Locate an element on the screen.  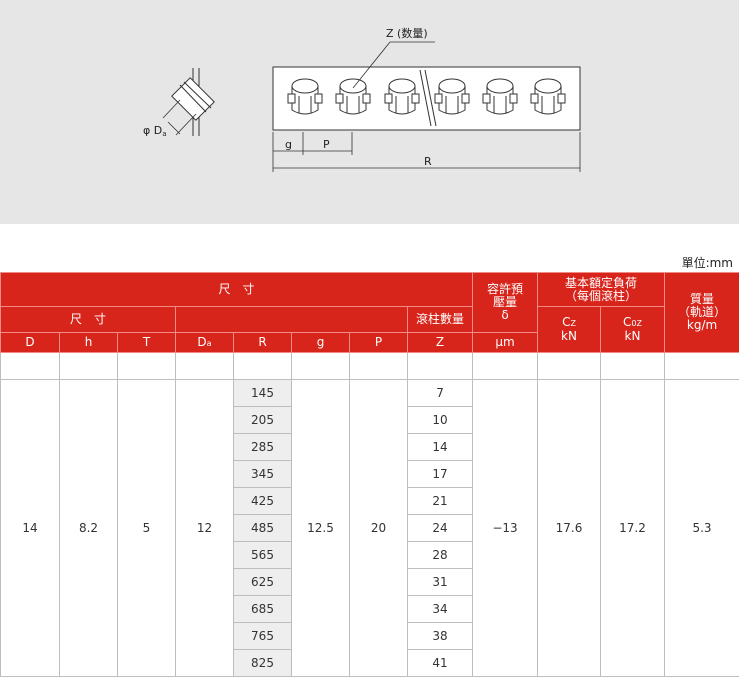
cell-r: 425 is located at coordinates (263, 501).